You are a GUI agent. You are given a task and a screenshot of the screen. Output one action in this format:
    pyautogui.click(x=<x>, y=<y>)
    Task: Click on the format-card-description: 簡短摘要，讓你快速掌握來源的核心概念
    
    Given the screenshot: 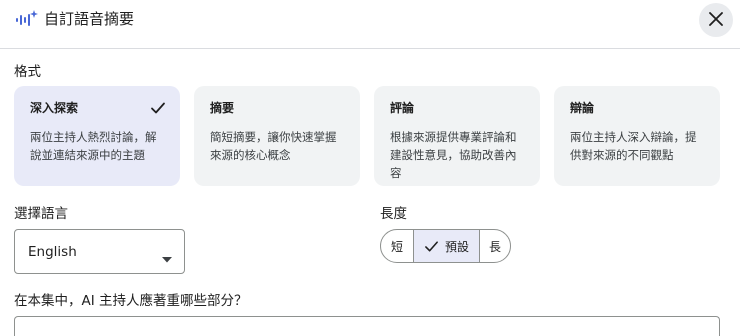 What is the action you would take?
    pyautogui.click(x=273, y=146)
    